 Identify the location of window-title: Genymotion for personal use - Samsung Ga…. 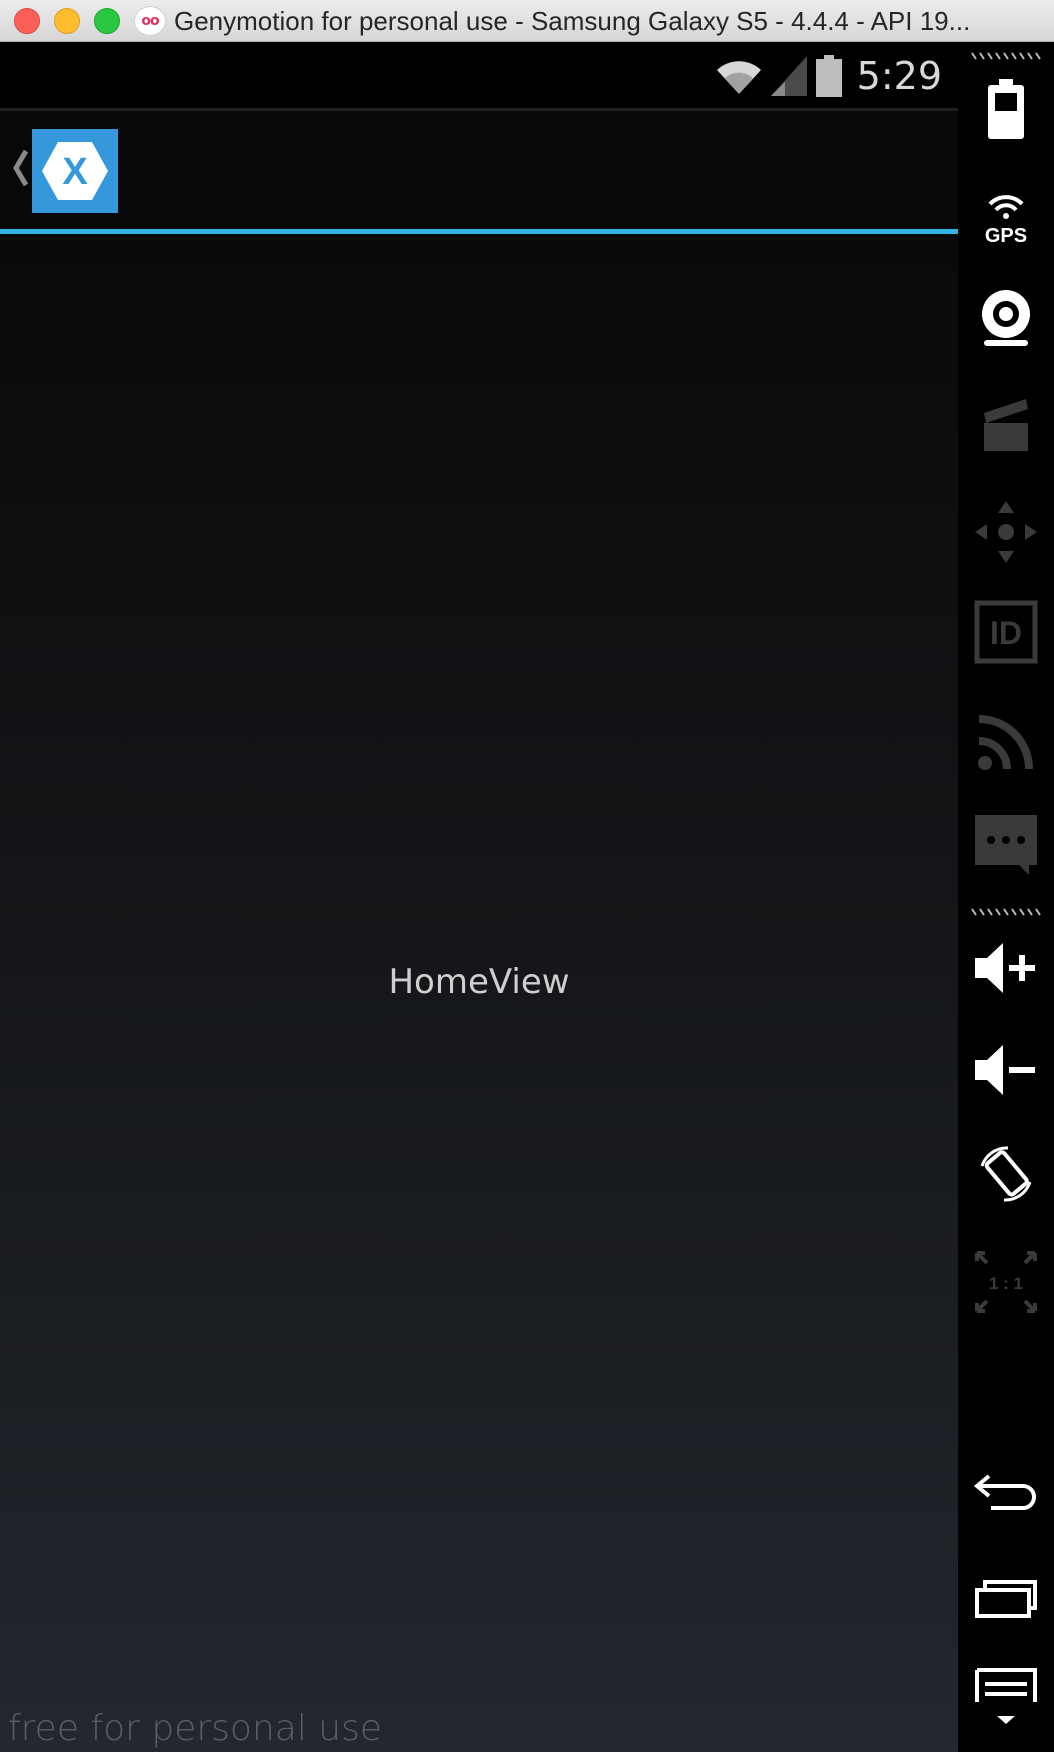
(572, 21).